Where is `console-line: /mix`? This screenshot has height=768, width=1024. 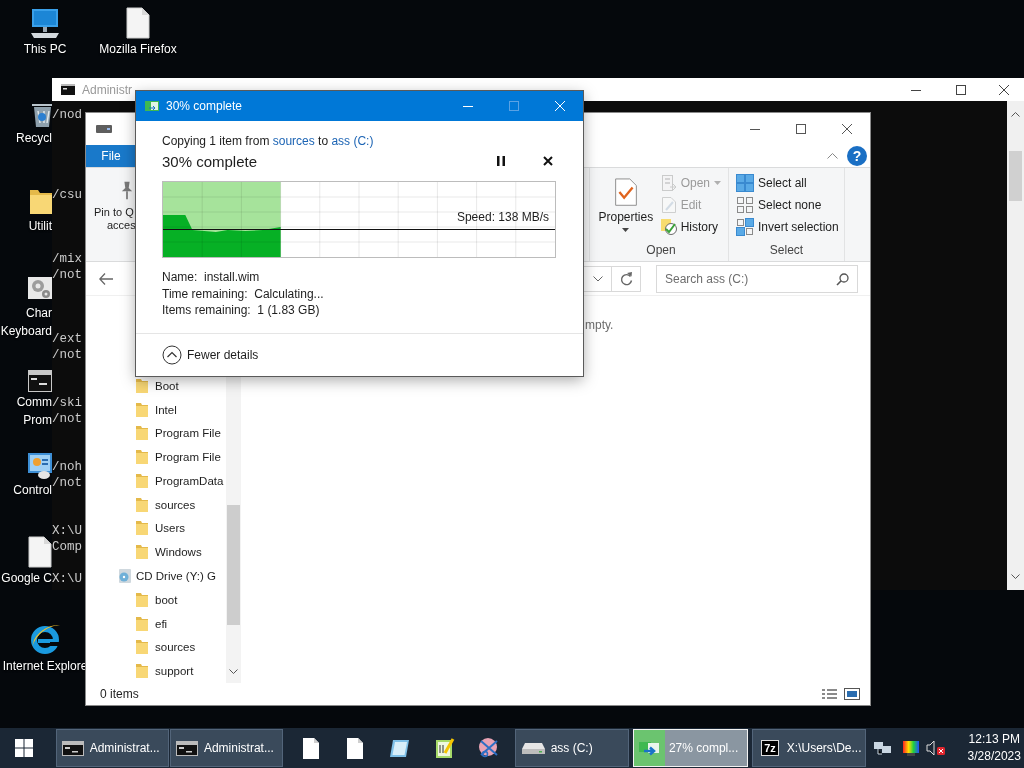 console-line: /mix is located at coordinates (67, 259).